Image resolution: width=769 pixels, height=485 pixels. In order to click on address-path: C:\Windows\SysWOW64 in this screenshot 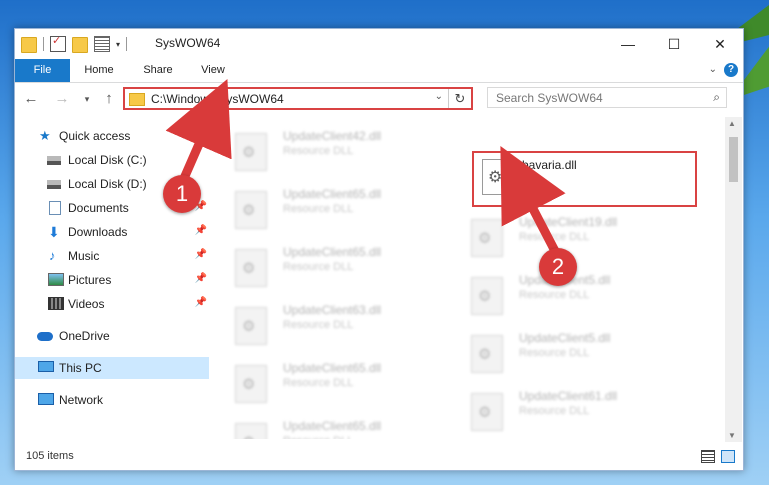, I will do `click(217, 99)`.